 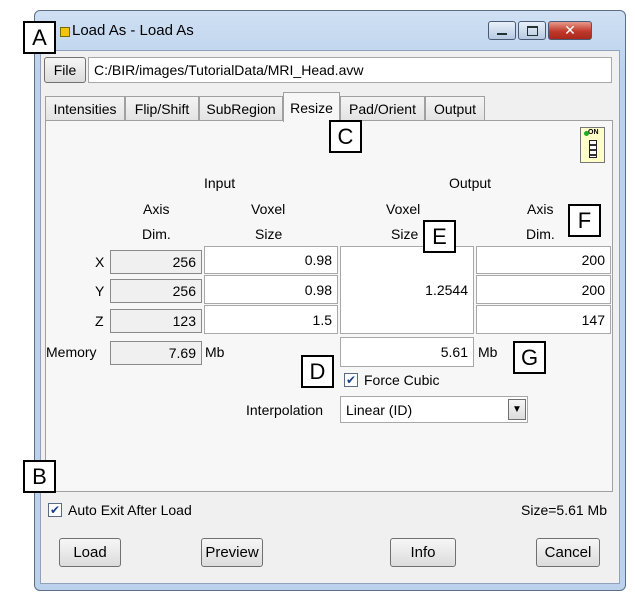 What do you see at coordinates (220, 183) in the screenshot?
I see `input-header: Input` at bounding box center [220, 183].